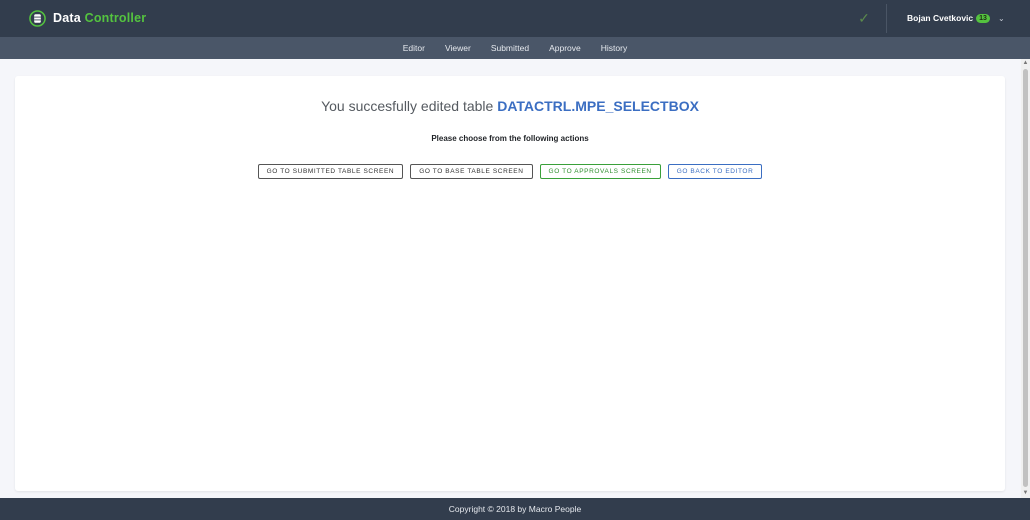  What do you see at coordinates (983, 18) in the screenshot?
I see `user-badge: 13` at bounding box center [983, 18].